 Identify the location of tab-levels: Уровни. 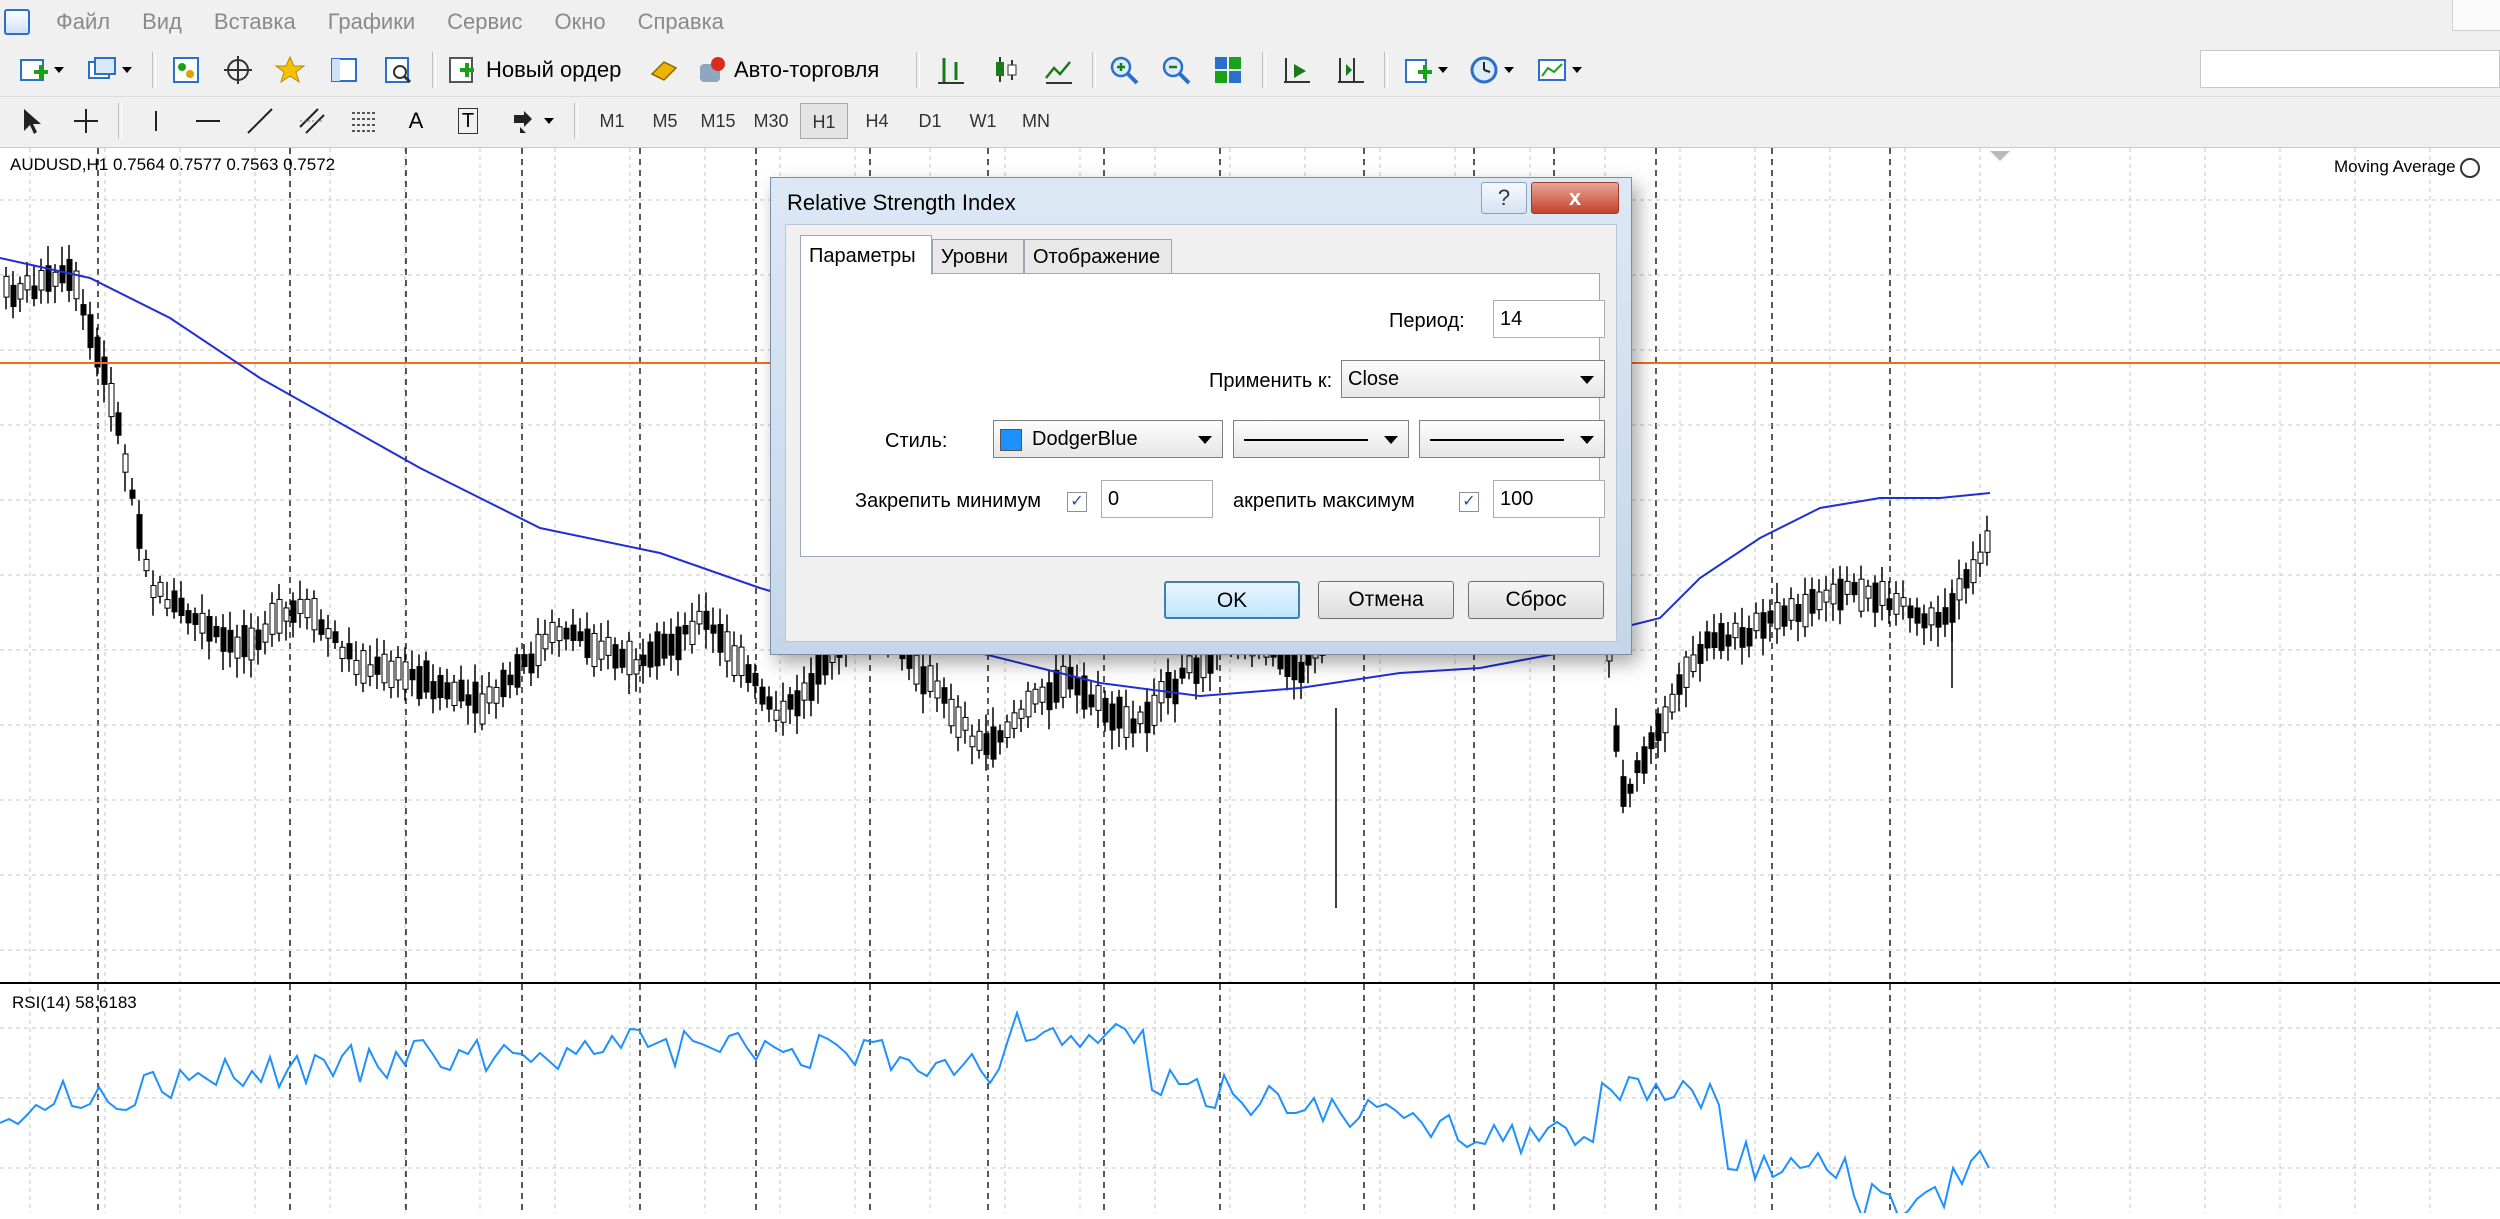
(978, 256).